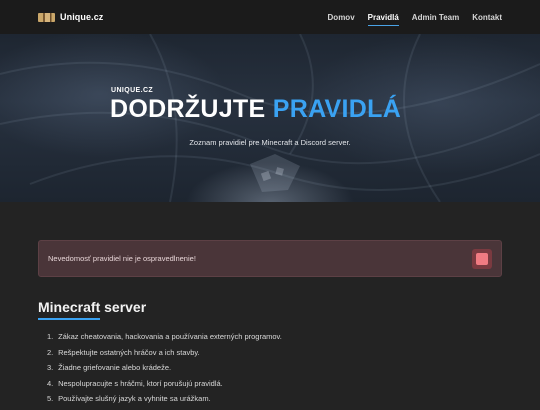  I want to click on nav-links: Domov Pravidlá Admin Team Kontakt, so click(408, 17).